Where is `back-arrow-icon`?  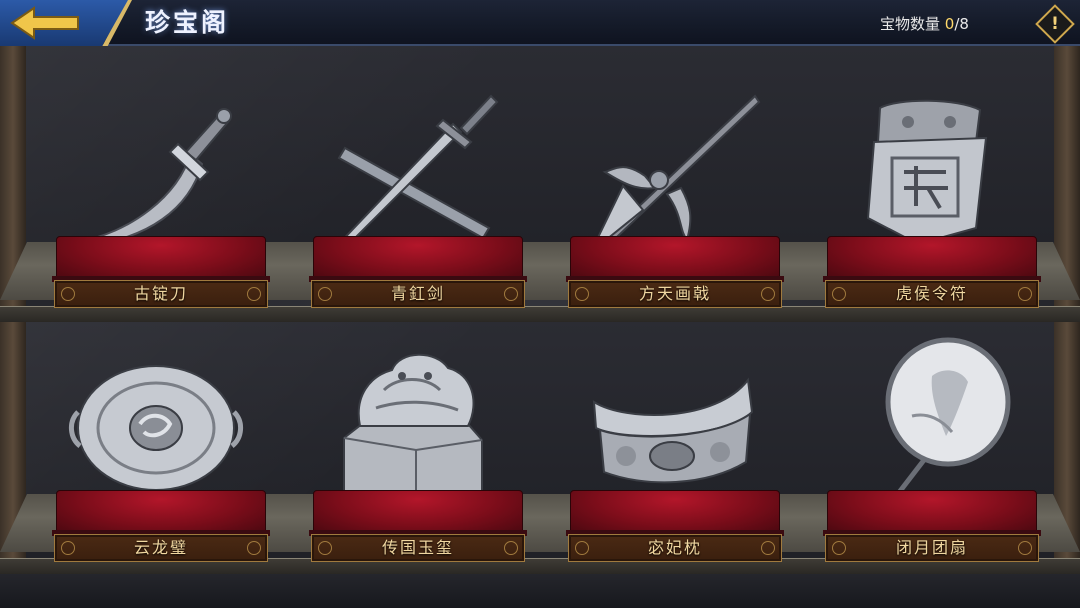
back-arrow-icon is located at coordinates (44, 23).